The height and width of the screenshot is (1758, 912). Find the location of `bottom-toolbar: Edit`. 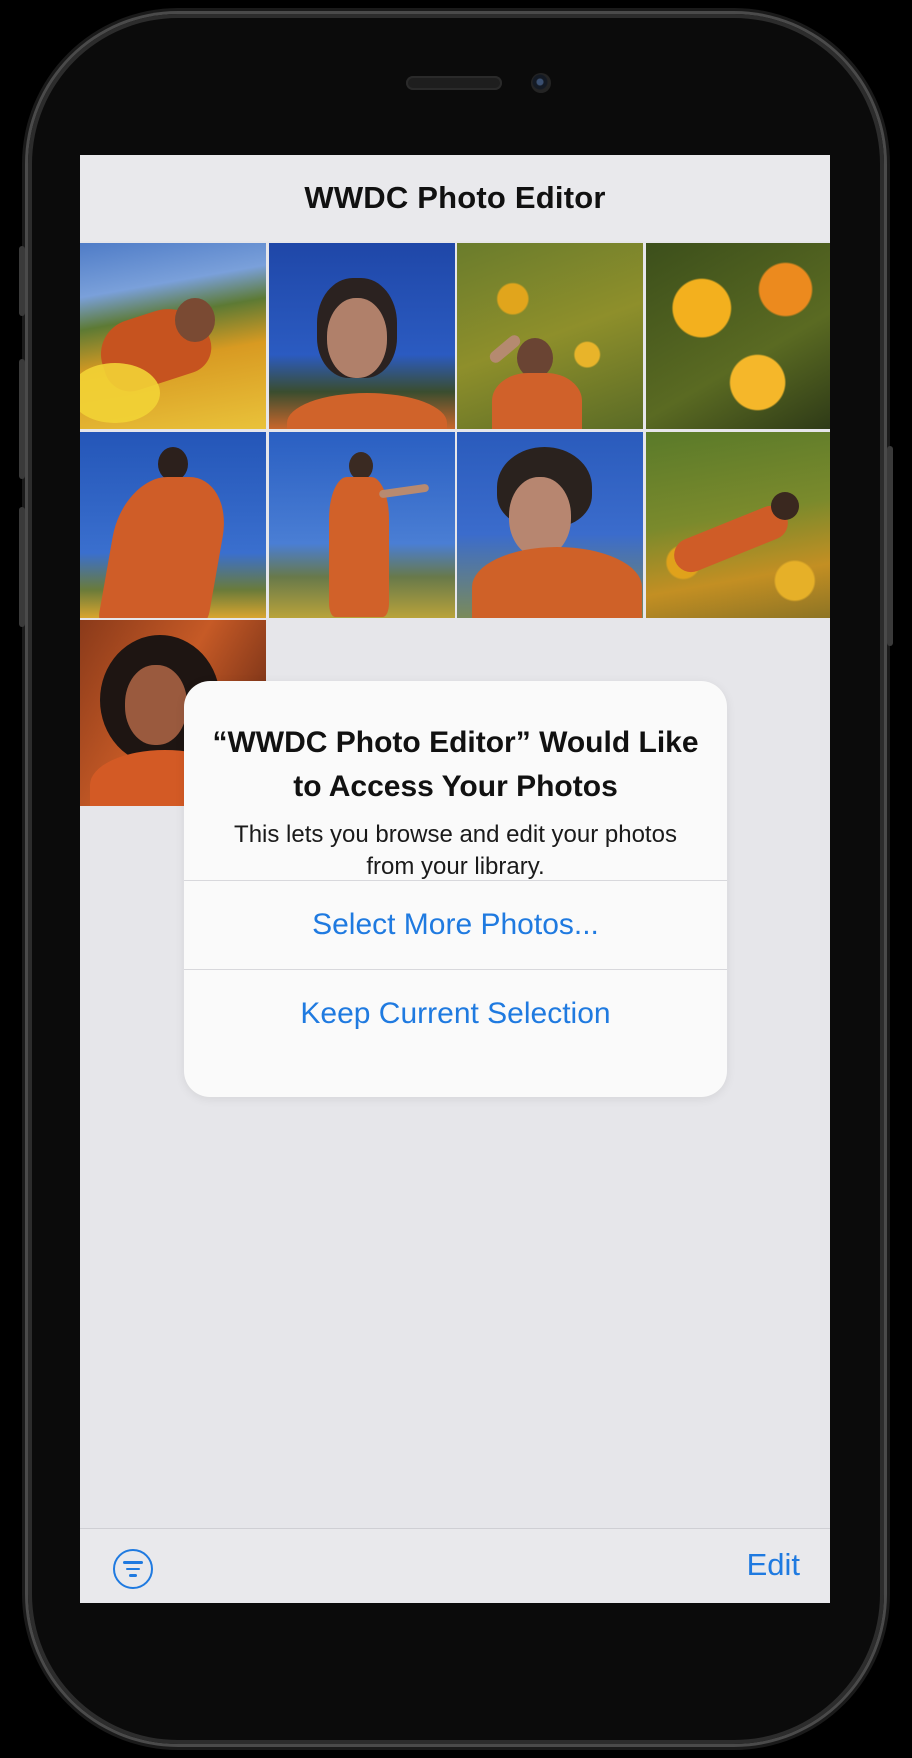

bottom-toolbar: Edit is located at coordinates (455, 1565).